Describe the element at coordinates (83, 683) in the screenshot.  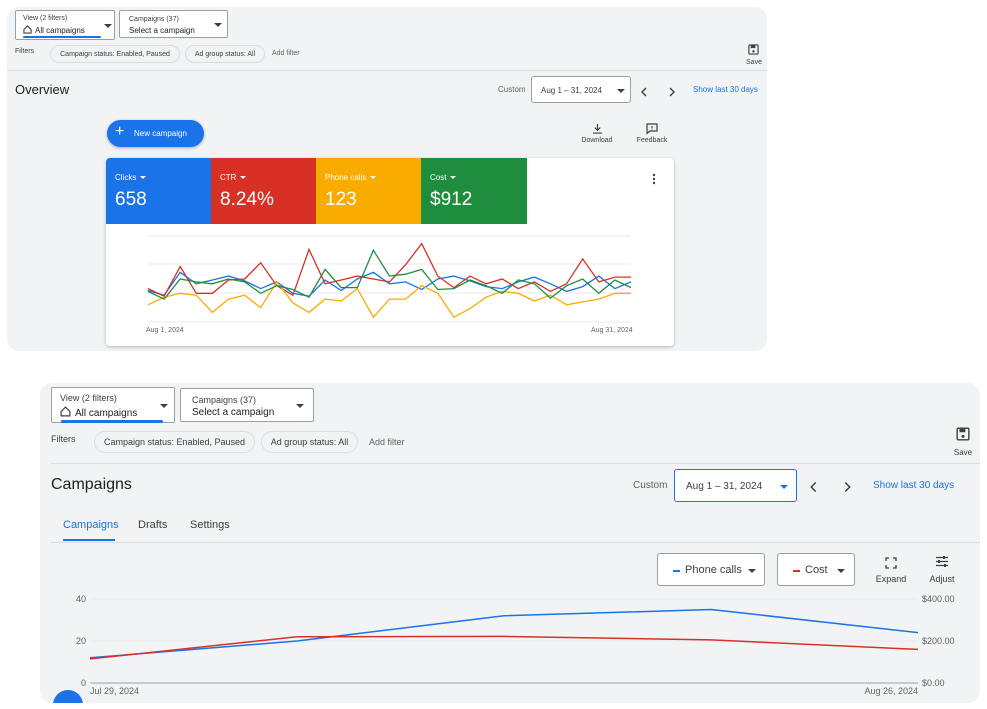
I see `y-tick-left: 0` at that location.